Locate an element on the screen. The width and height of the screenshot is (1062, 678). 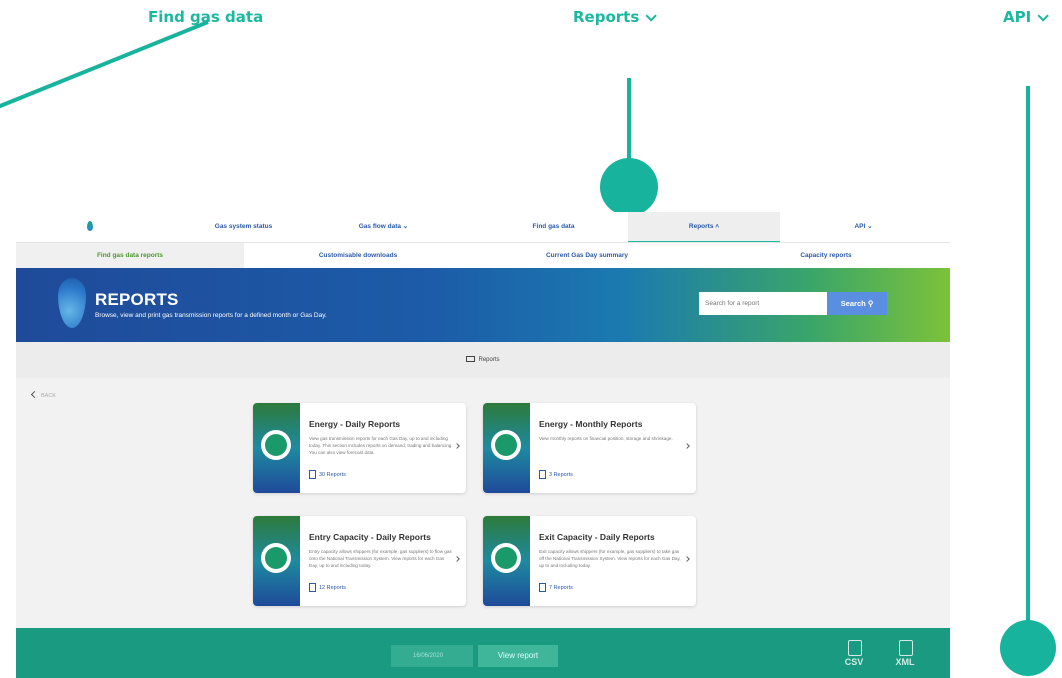
search-icon: ⚲ is located at coordinates (870, 303).